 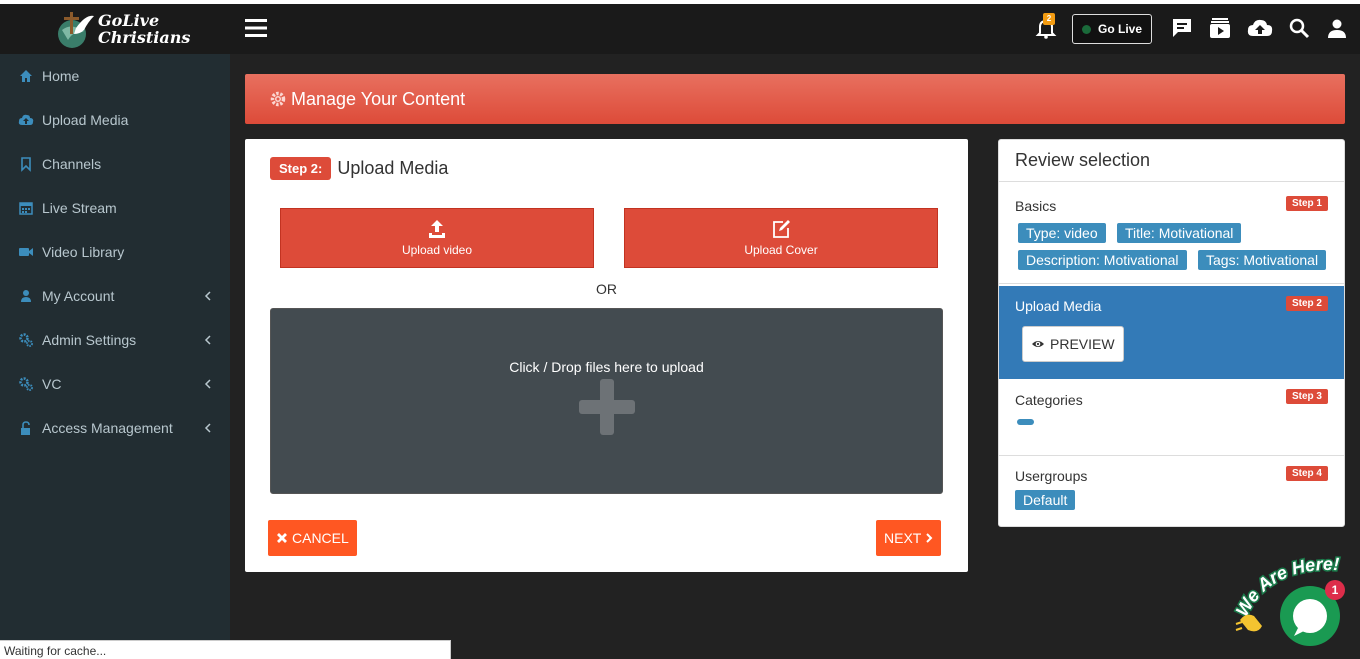 I want to click on sidebar-item-label: VC, so click(x=52, y=384).